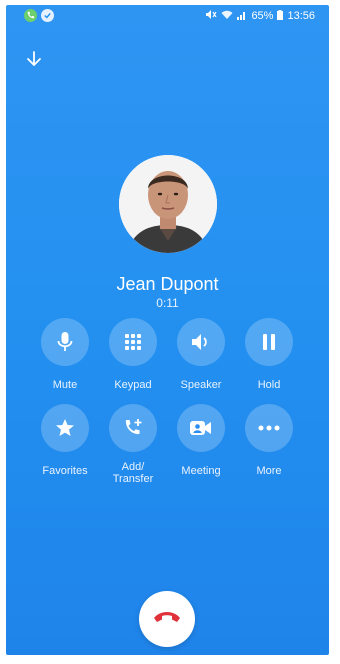 The height and width of the screenshot is (664, 340). Describe the element at coordinates (133, 467) in the screenshot. I see `add-transfer-label-line1: Add/` at that location.